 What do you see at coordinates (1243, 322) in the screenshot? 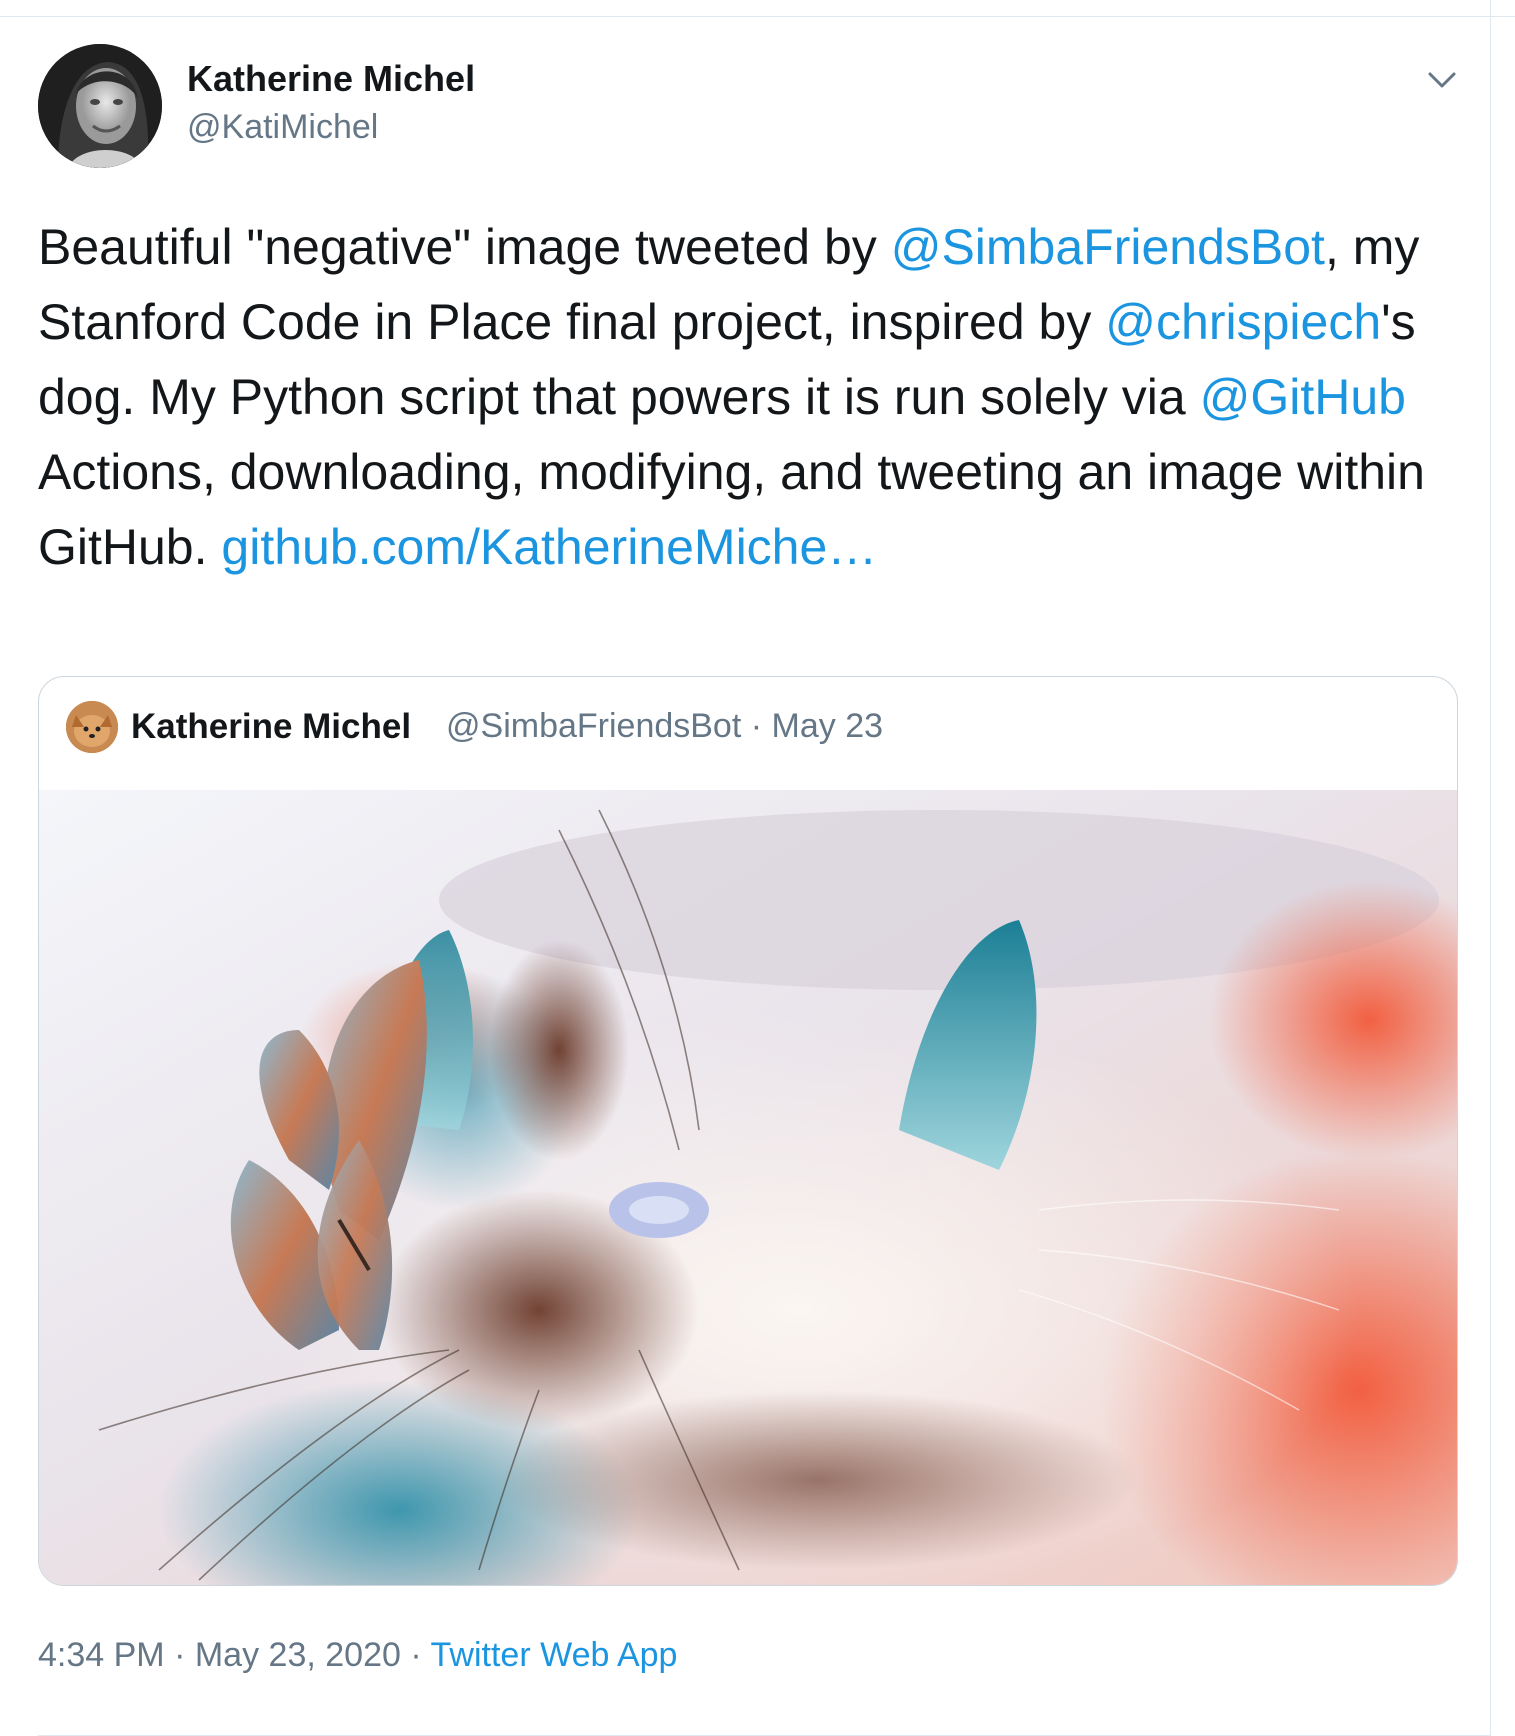
I see `mention-chrispiech: @chrispiech` at bounding box center [1243, 322].